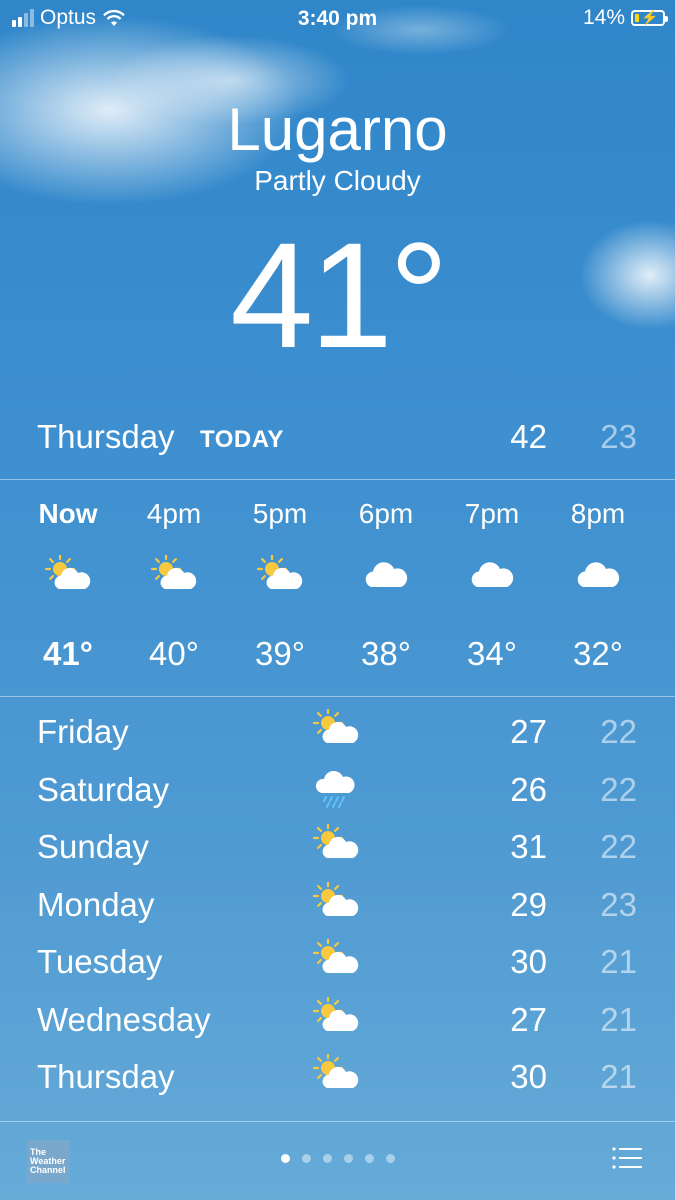 This screenshot has width=675, height=1200. I want to click on divider, so click(337, 696).